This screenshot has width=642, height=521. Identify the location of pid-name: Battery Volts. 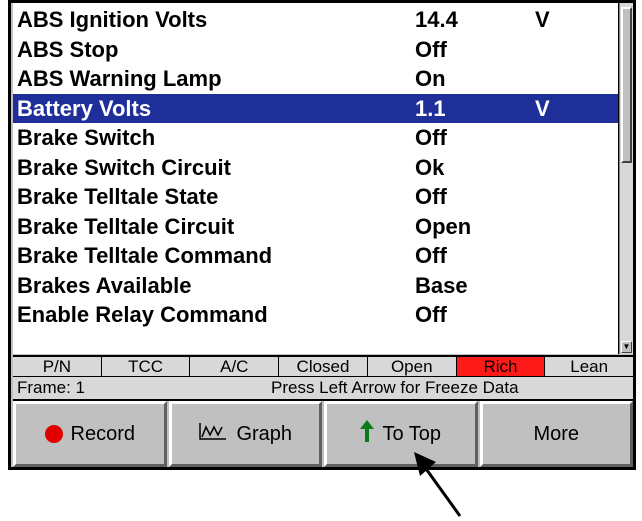
(84, 108).